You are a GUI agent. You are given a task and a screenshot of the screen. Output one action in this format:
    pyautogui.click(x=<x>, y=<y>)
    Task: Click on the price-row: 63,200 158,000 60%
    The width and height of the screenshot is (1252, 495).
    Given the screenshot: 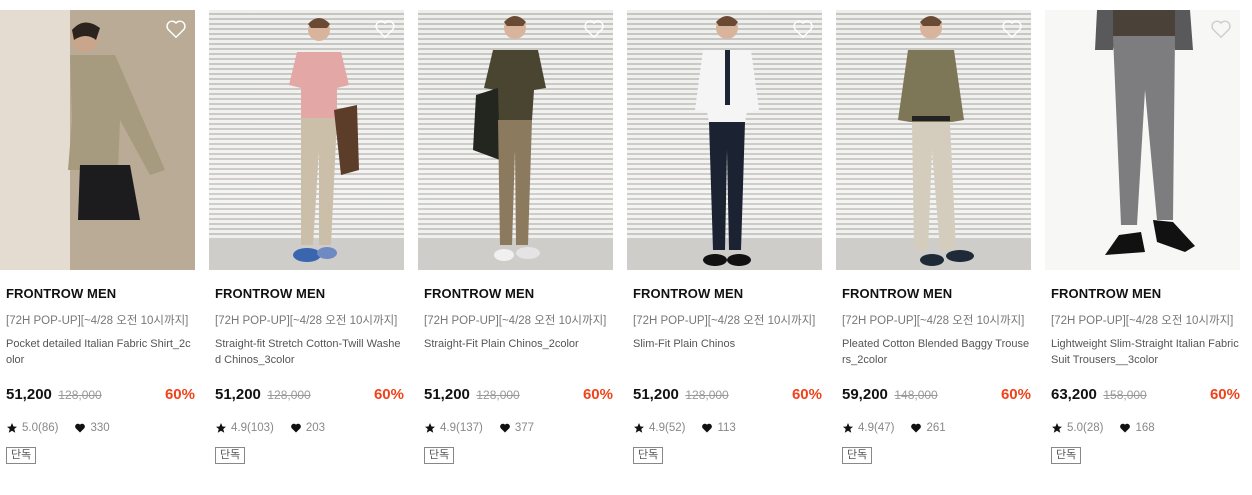 What is the action you would take?
    pyautogui.click(x=1145, y=397)
    